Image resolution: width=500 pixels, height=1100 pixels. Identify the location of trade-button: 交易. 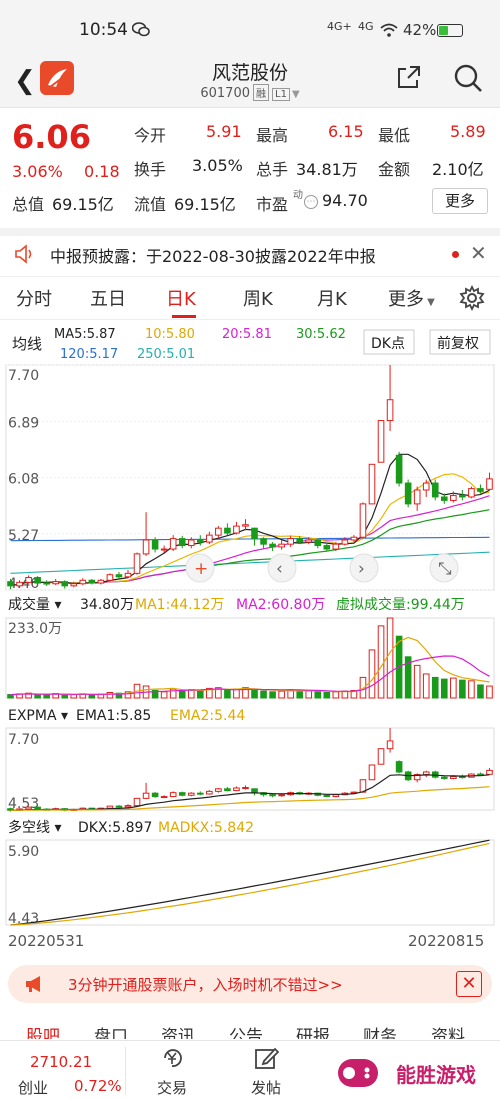
(172, 1071).